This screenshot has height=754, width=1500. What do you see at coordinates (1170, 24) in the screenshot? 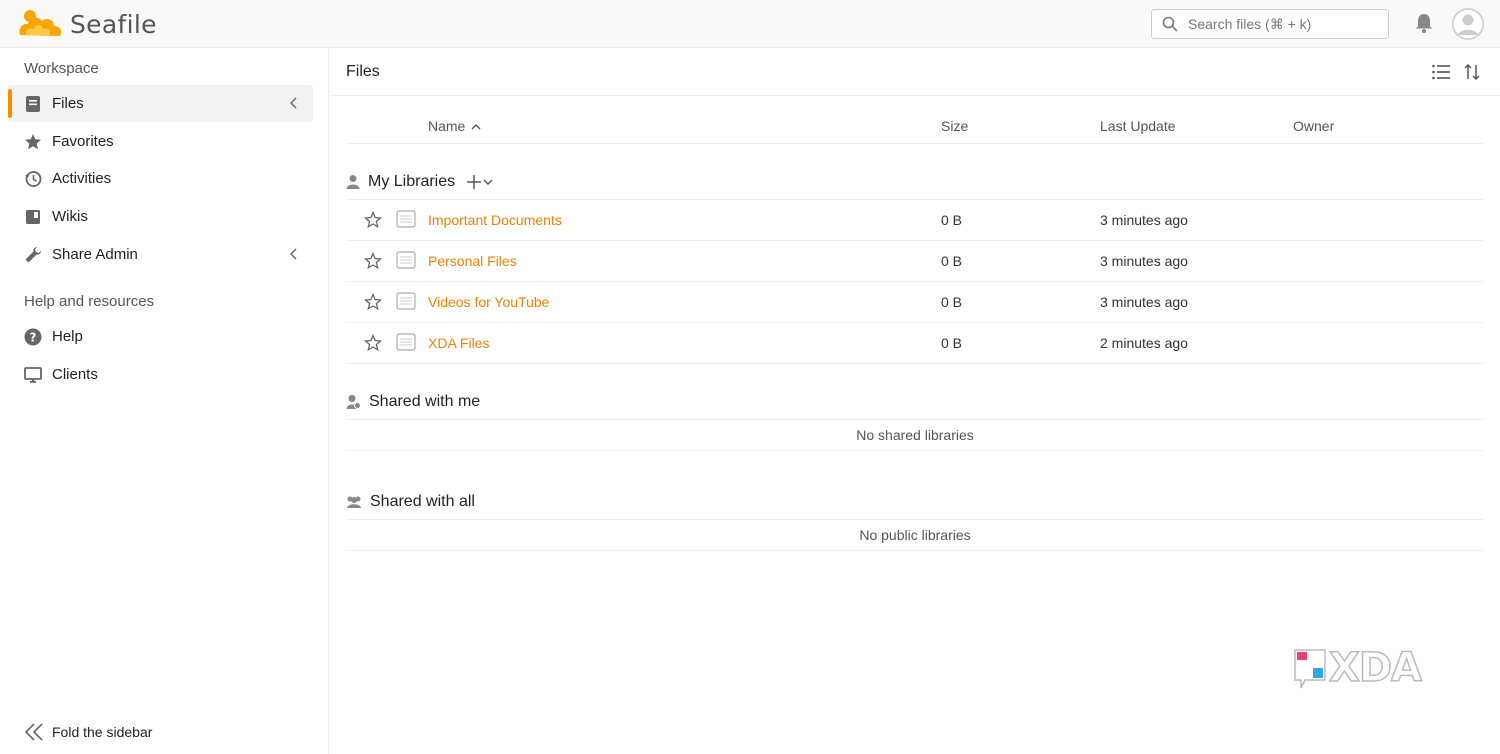
I see `search-icon` at bounding box center [1170, 24].